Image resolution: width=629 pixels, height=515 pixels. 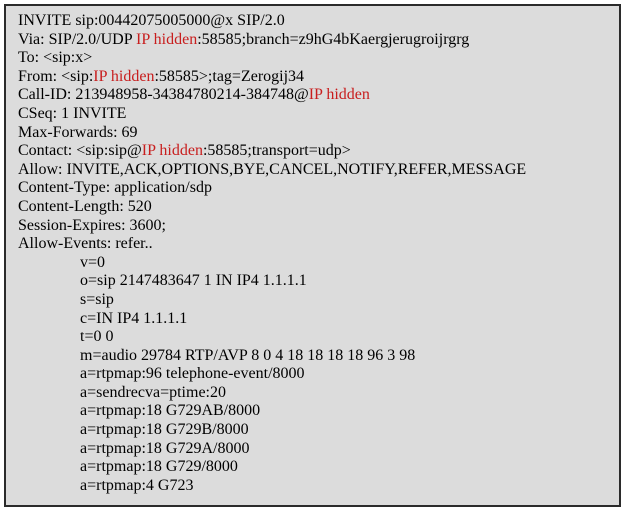 I want to click on header-text: Allow-Events: refer.., so click(x=85, y=244).